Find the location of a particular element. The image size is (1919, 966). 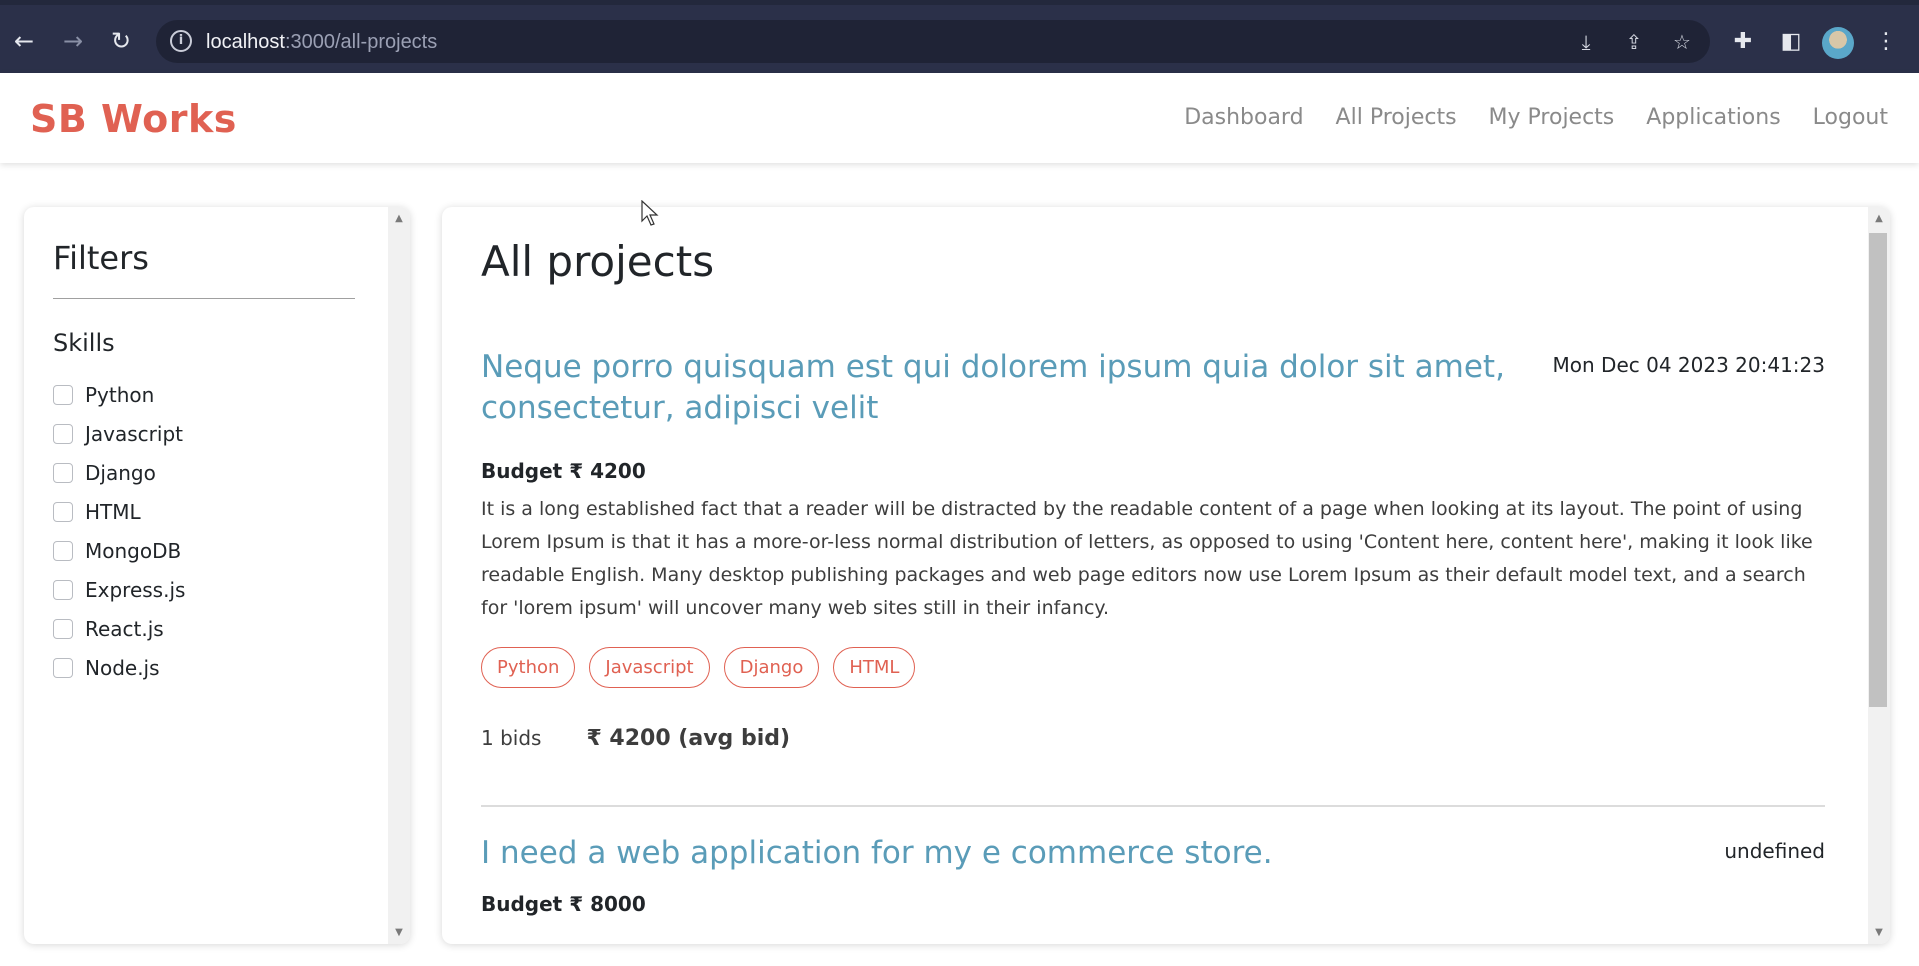

tag-html: HTML is located at coordinates (874, 667).